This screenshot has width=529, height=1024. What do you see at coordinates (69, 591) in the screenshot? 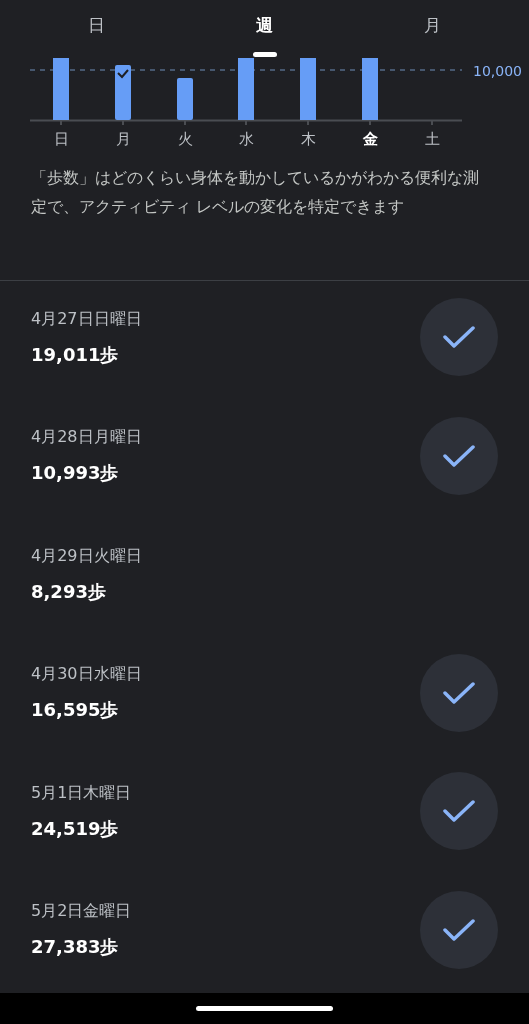
I see `step-count: 8,293歩` at bounding box center [69, 591].